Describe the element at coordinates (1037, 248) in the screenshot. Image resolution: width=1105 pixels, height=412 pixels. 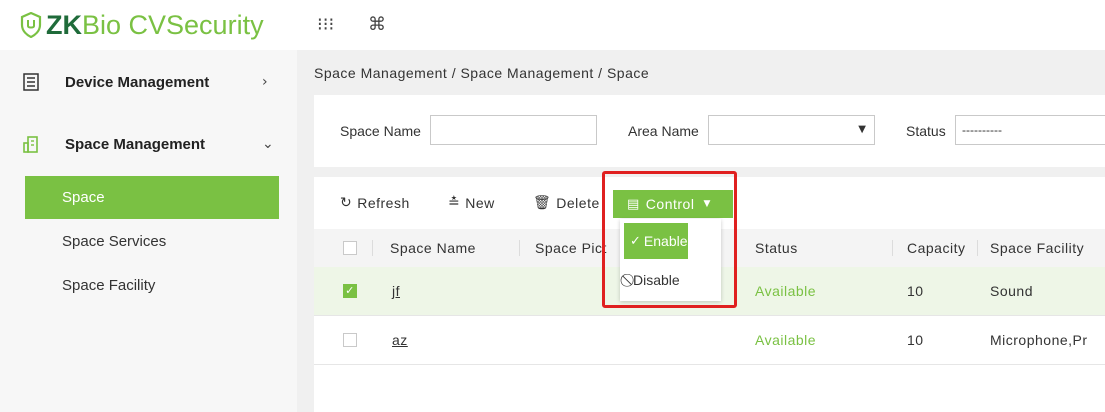
I see `column-header-space-facility: Space Facility` at that location.